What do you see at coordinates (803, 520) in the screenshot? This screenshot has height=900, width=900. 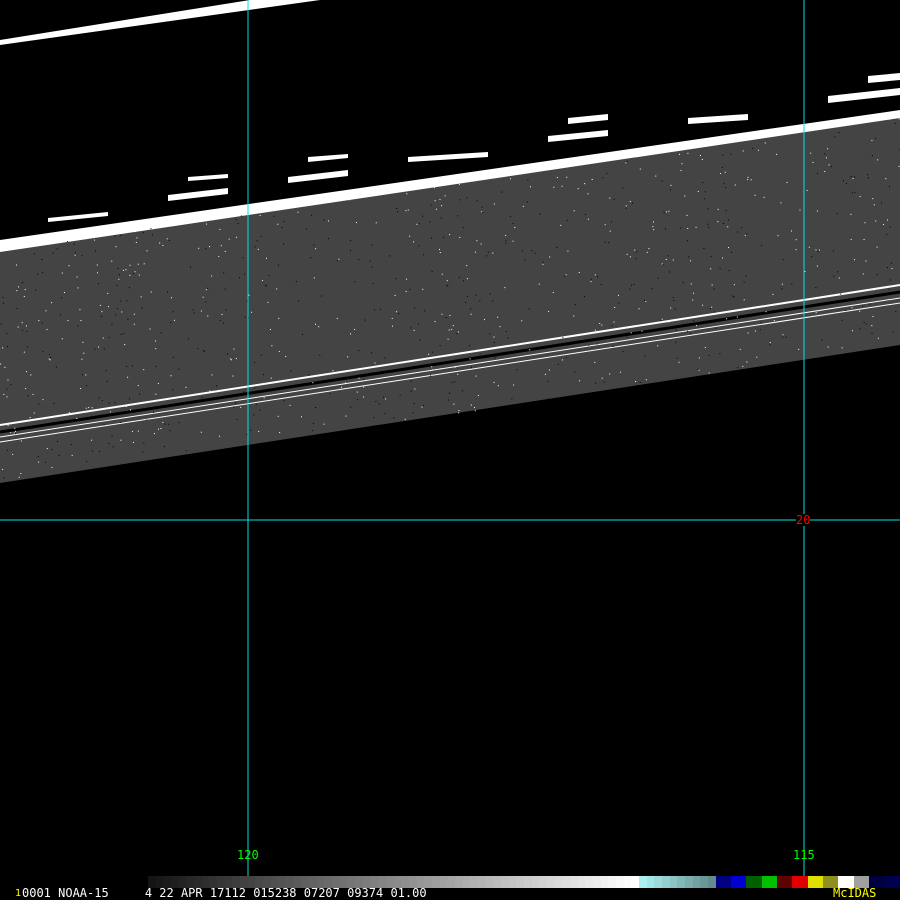 I see `latitude-label-20: 20` at bounding box center [803, 520].